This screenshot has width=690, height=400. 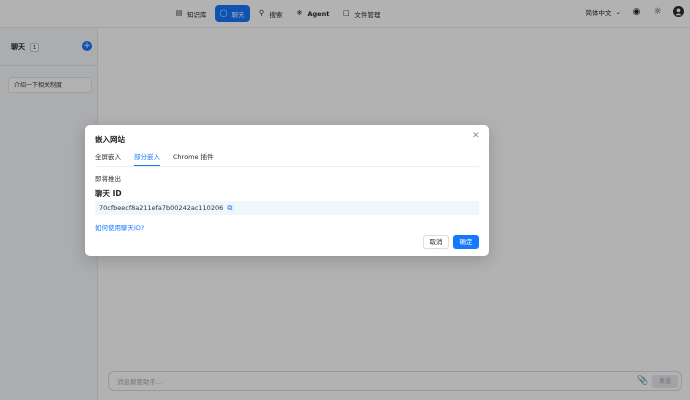 What do you see at coordinates (287, 208) in the screenshot?
I see `chat-id-field: 70cfbeecf8a211efa7b00242ac110206 ⧉` at bounding box center [287, 208].